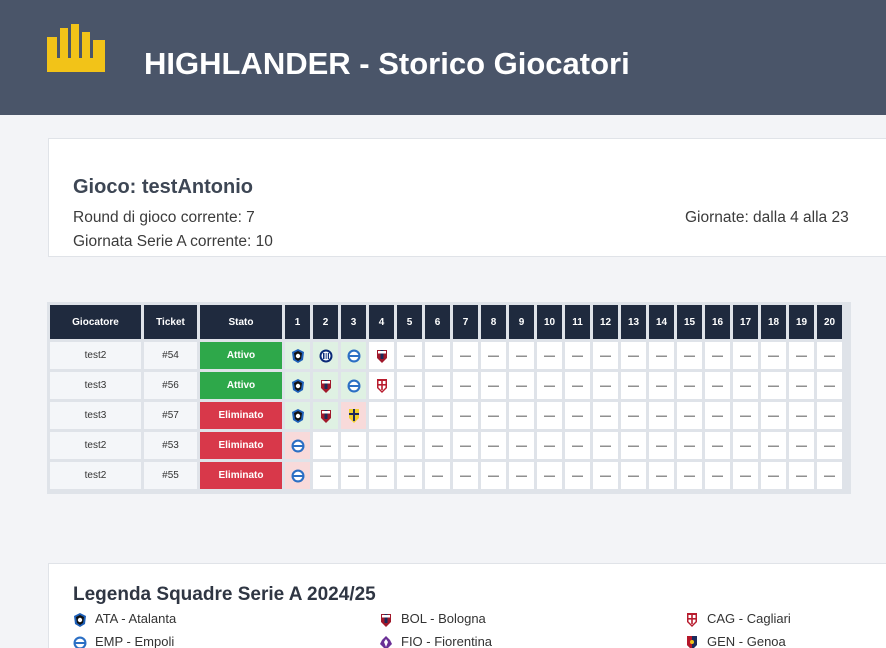  I want to click on table-row: test3 #57 Eliminato — — — — — — — — — — — — — — — — —, so click(446, 415).